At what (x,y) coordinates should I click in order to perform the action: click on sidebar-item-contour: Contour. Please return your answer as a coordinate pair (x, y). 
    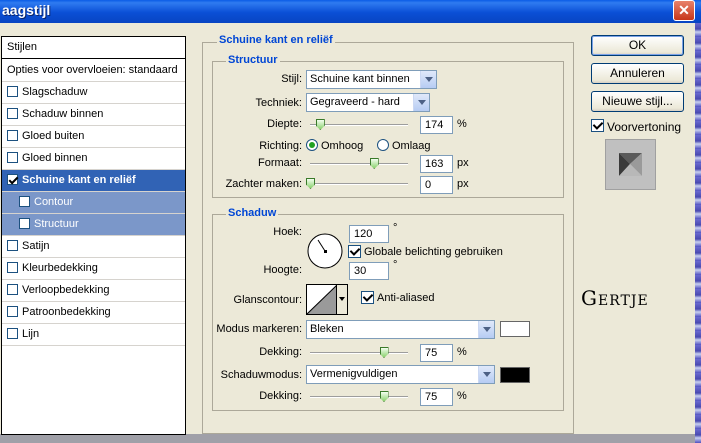
    Looking at the image, I should click on (93, 203).